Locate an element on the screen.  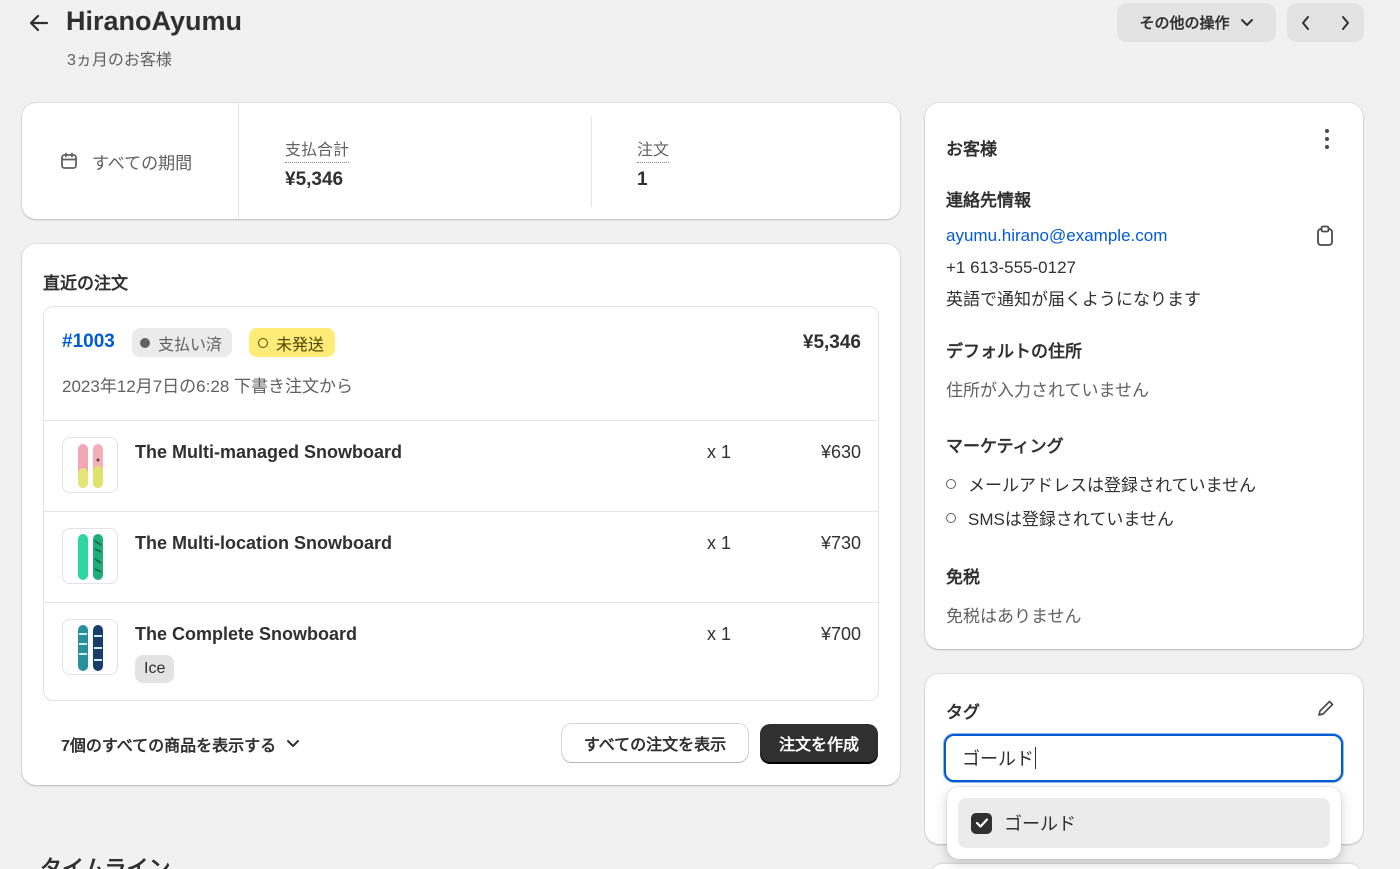
tag-input: ゴールド is located at coordinates (1143, 758).